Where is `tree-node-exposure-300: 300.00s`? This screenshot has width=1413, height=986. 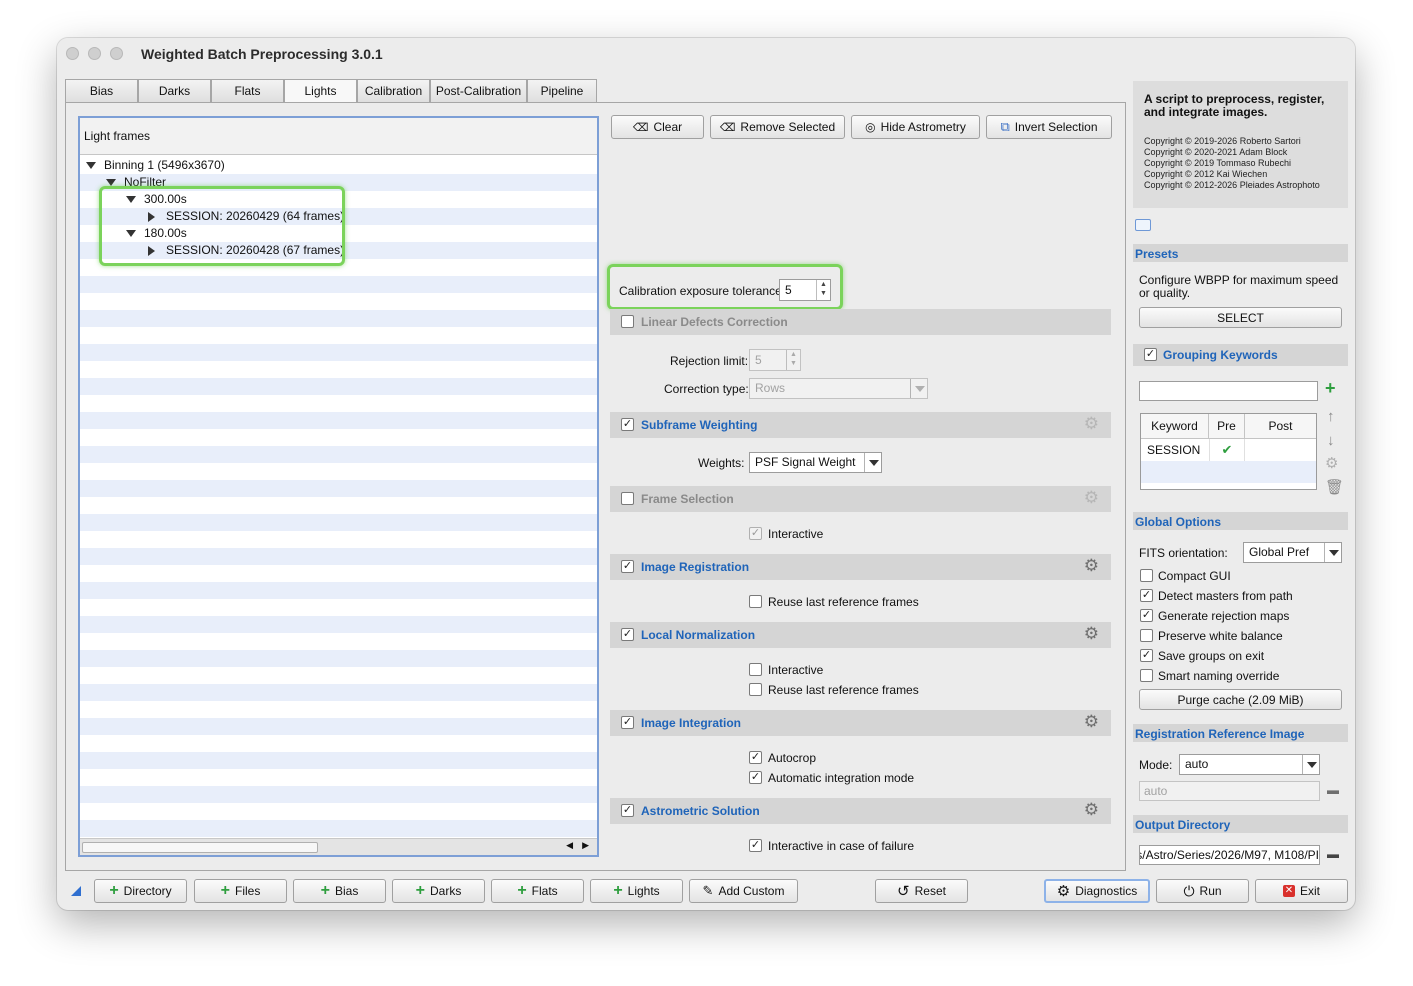
tree-node-exposure-300: 300.00s is located at coordinates (338, 199).